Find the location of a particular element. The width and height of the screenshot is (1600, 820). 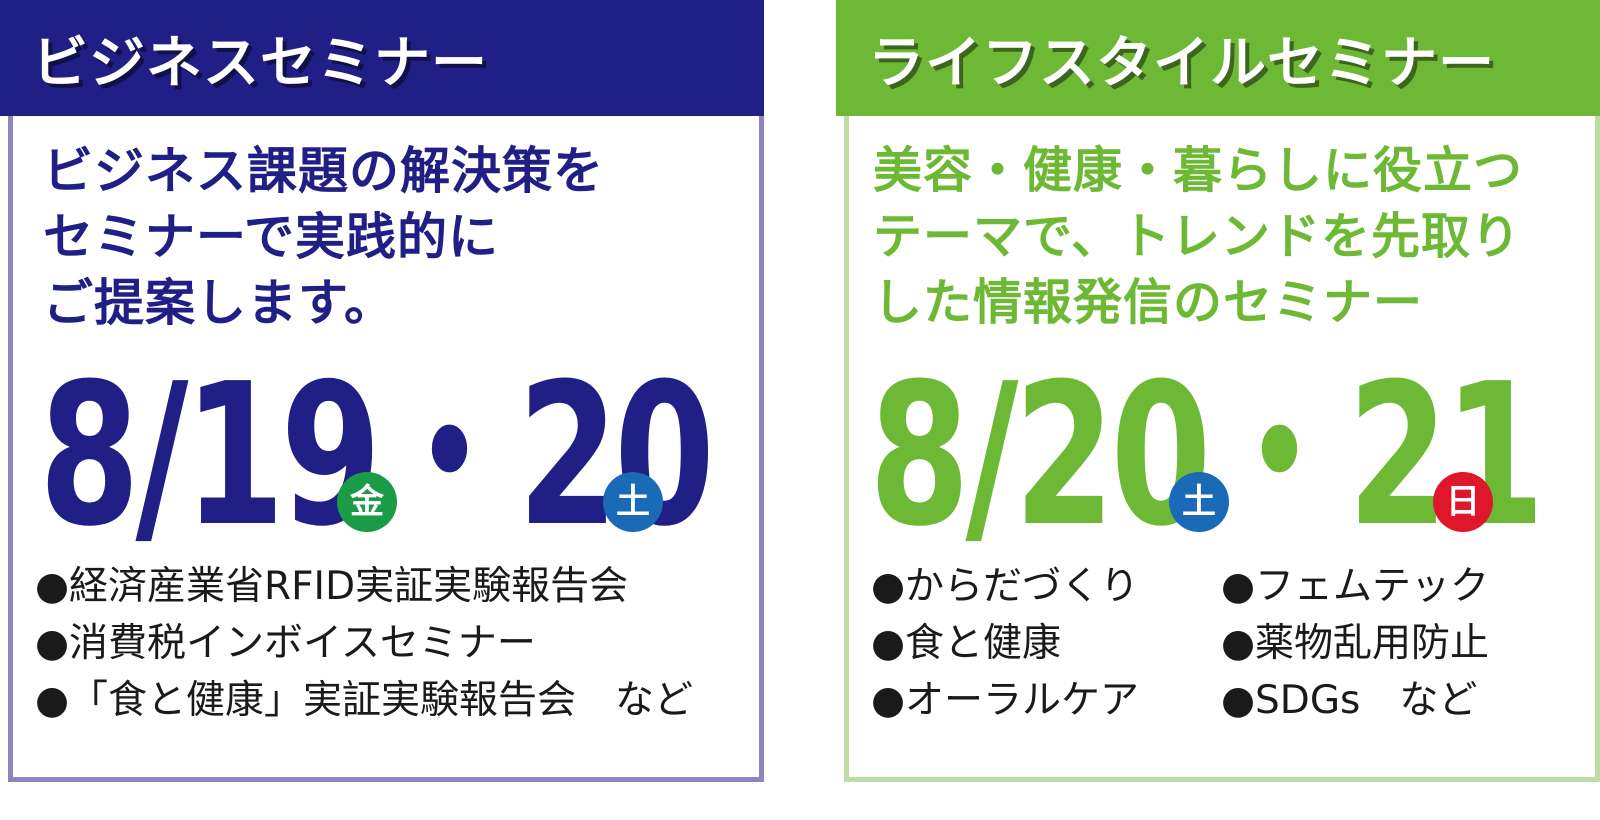

business-lead-text: ビジネス課題の解決策を セミナーで実践的に ご提案します。 is located at coordinates (403, 237).